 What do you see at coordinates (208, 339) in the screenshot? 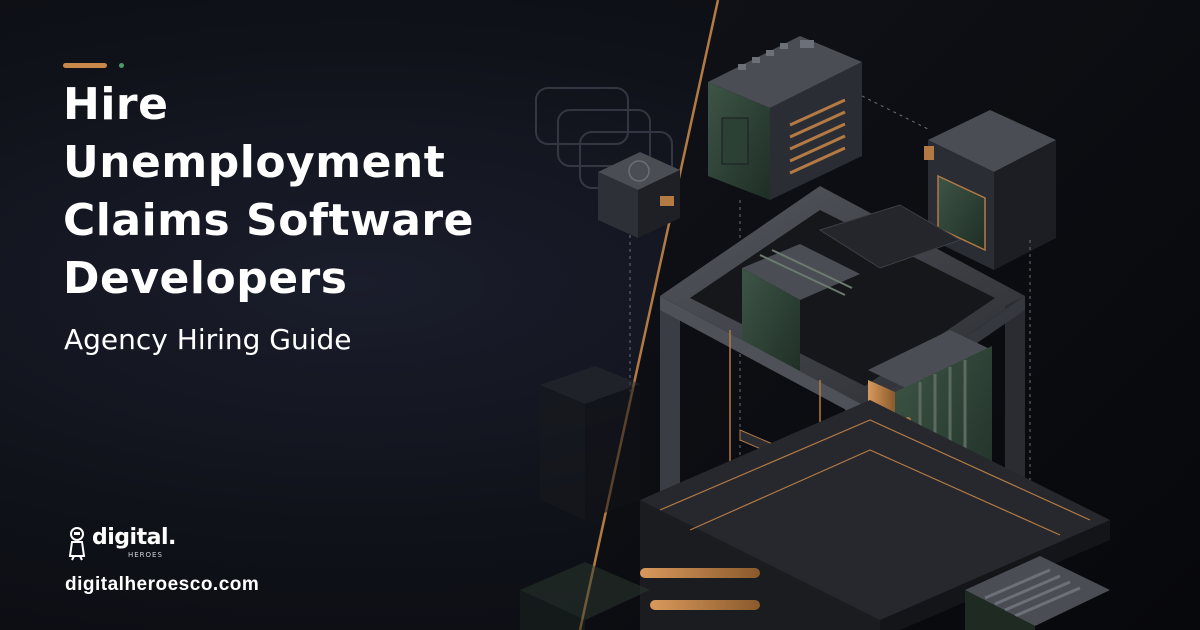
I see `page-subtitle: Agency Hiring Guide` at bounding box center [208, 339].